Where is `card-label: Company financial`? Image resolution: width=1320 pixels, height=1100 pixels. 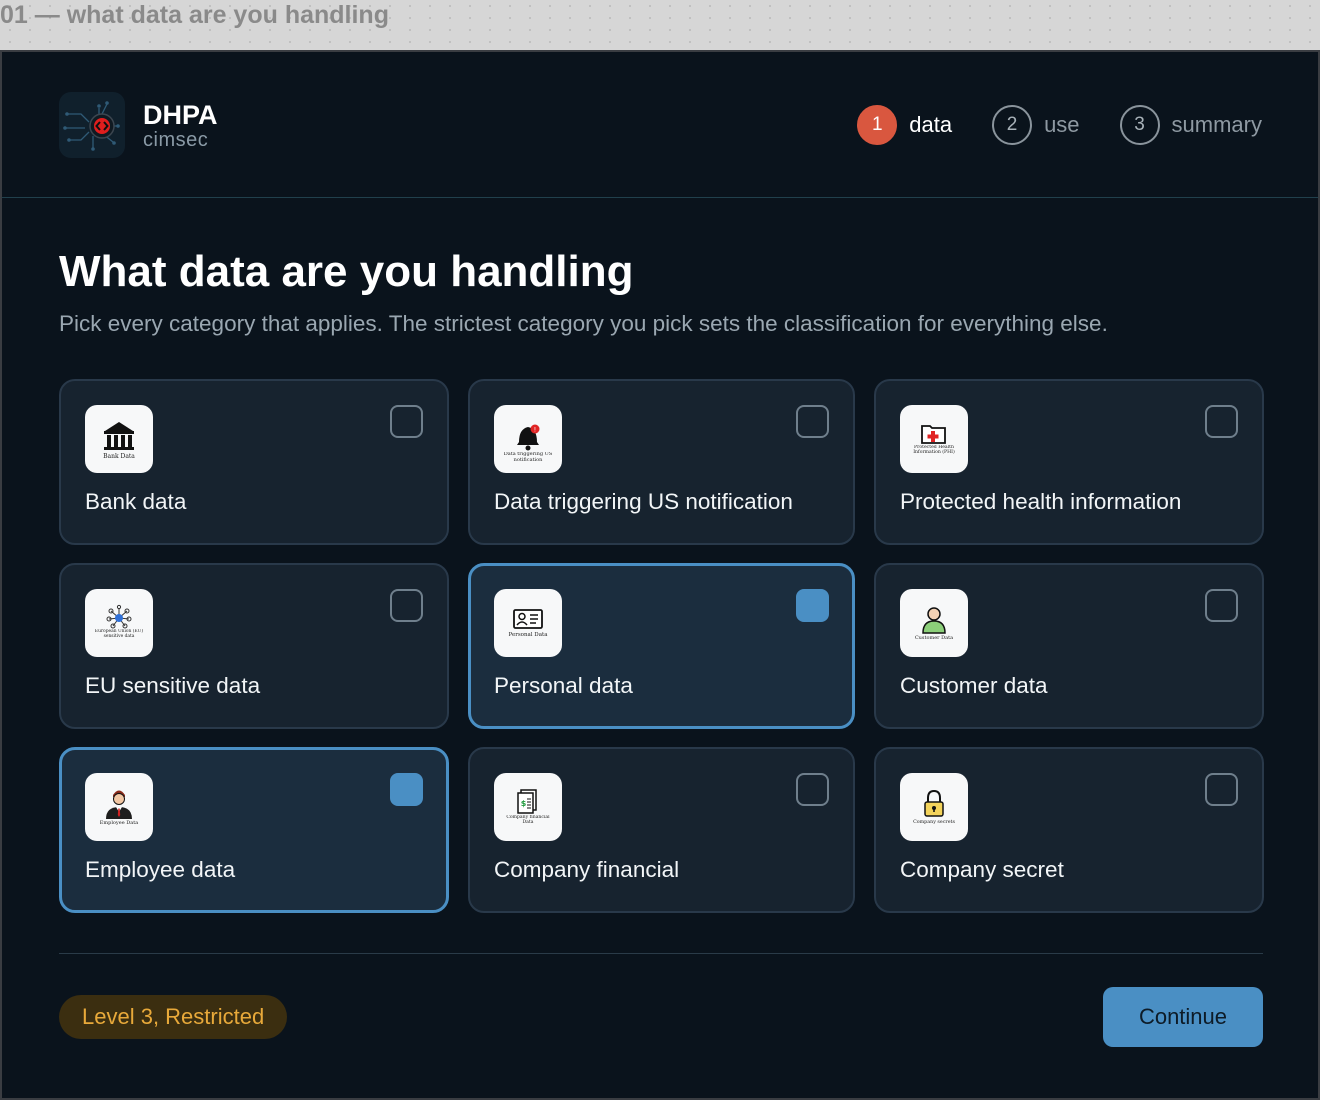 card-label: Company financial is located at coordinates (587, 869).